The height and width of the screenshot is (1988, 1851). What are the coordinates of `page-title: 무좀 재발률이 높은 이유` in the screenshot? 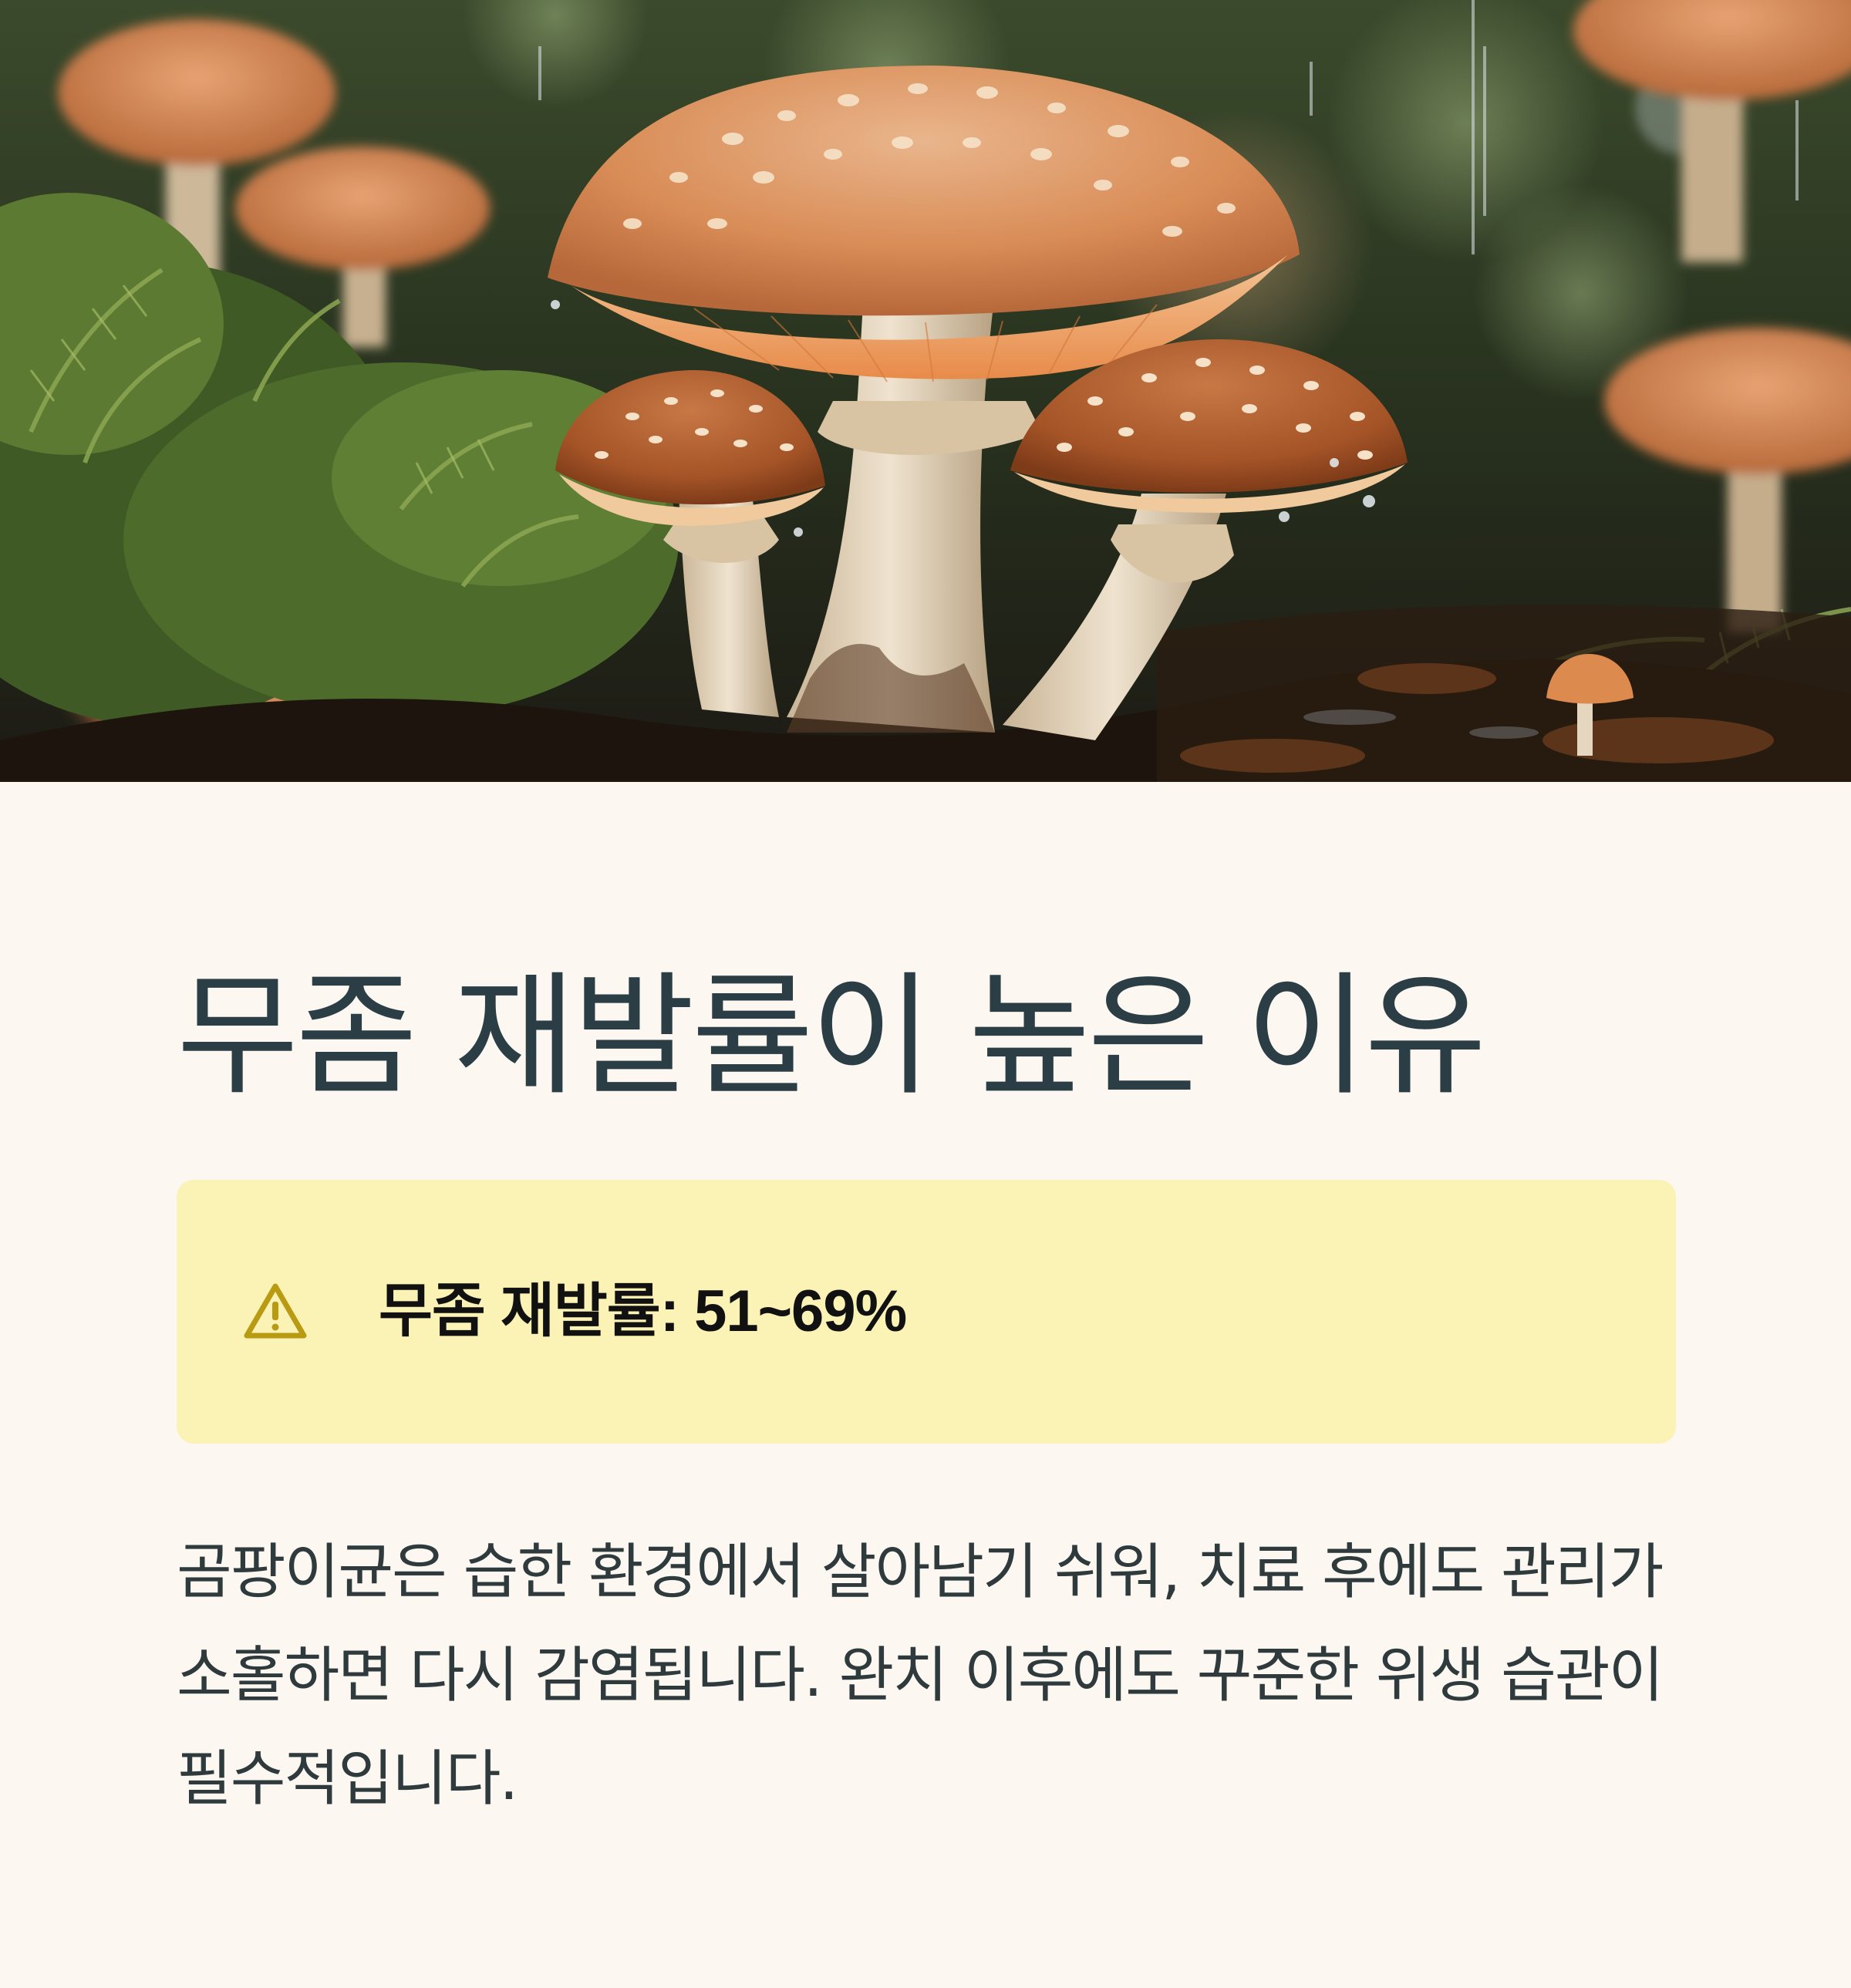 It's located at (831, 1036).